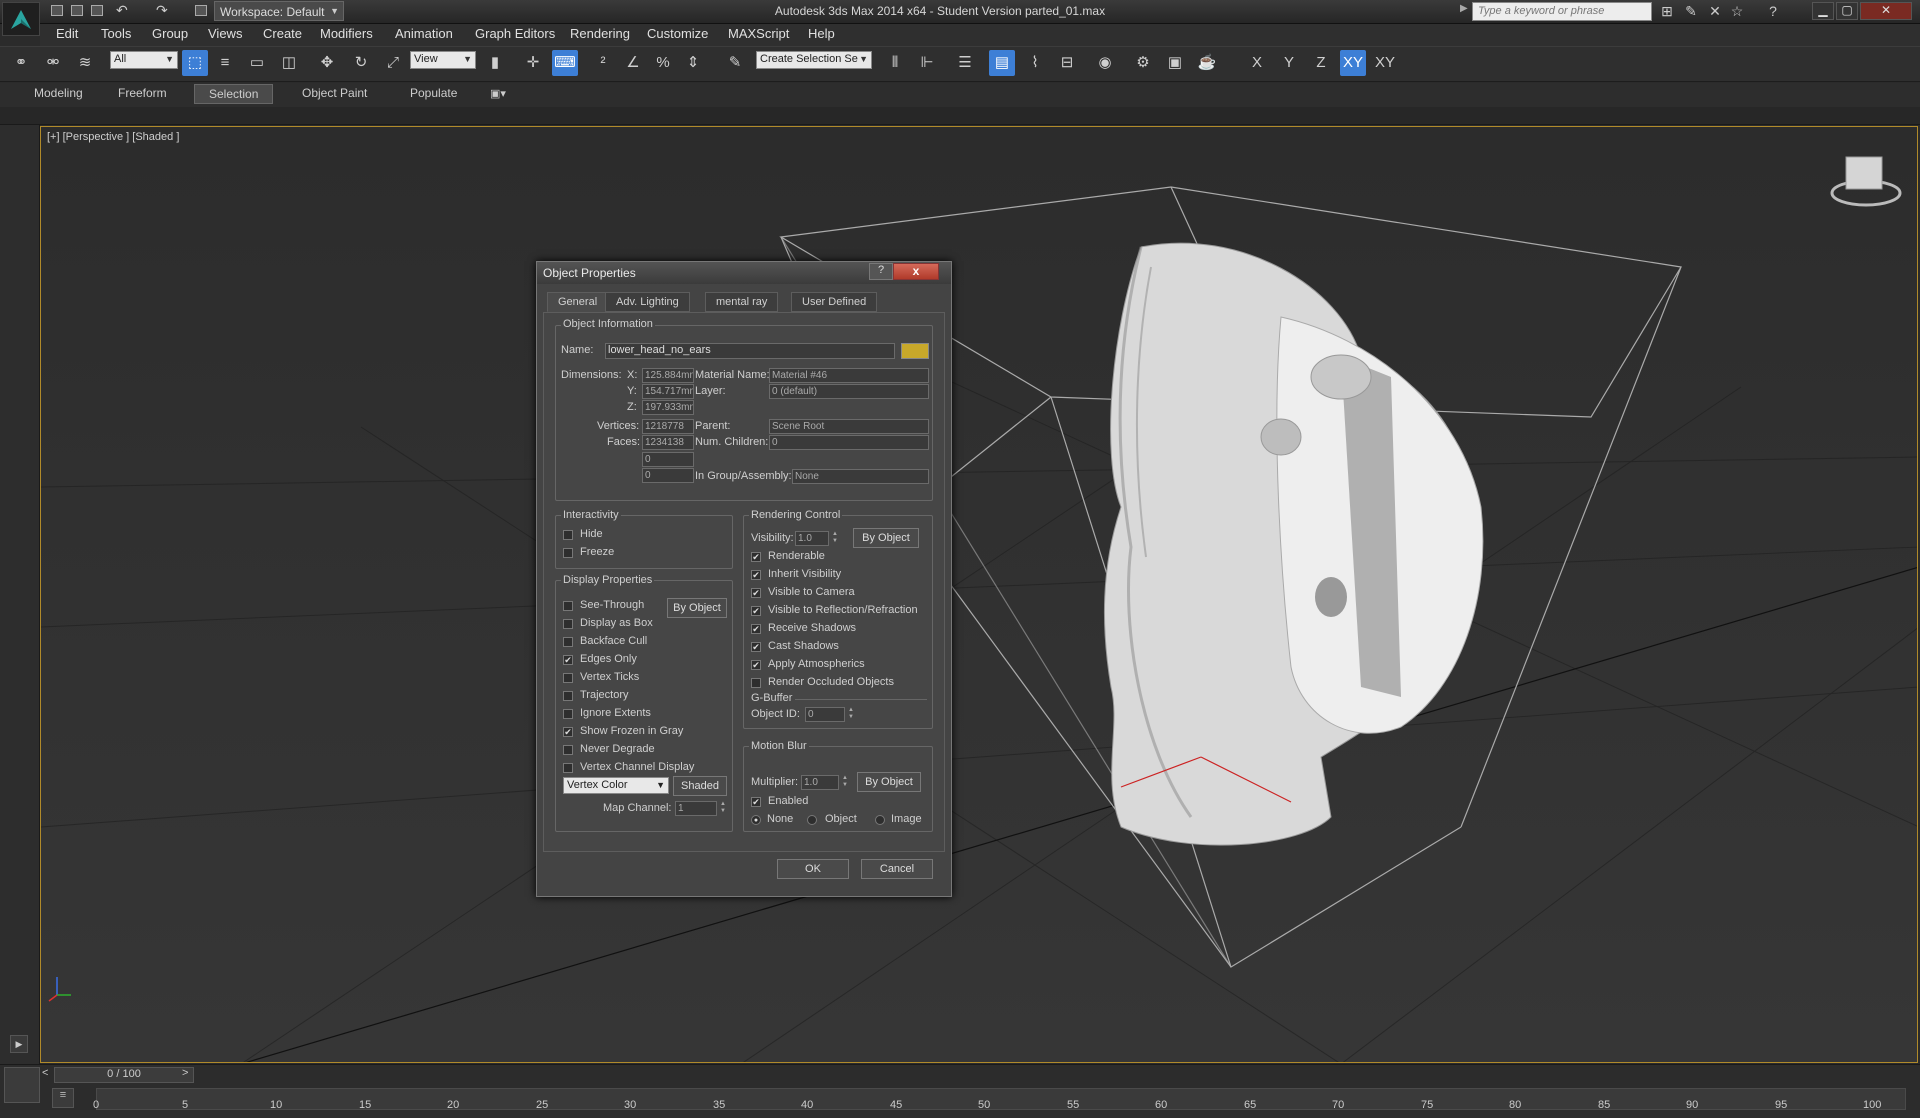 This screenshot has height=1118, width=1920. Describe the element at coordinates (886, 538) in the screenshot. I see `render-by-object-button: By Object` at that location.